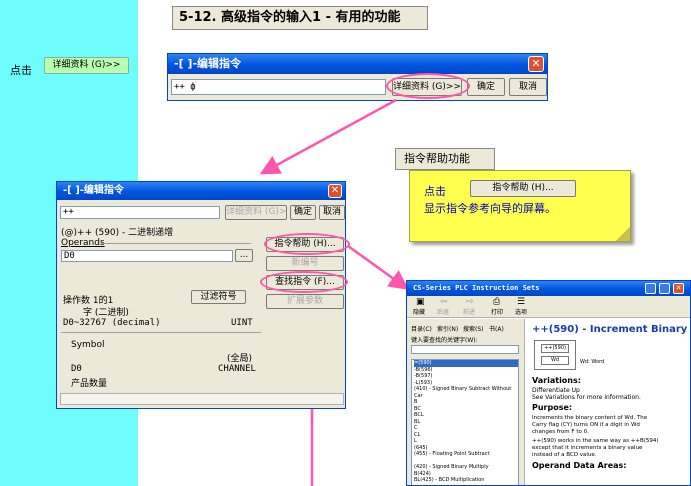 The height and width of the screenshot is (486, 691). What do you see at coordinates (579, 465) in the screenshot?
I see `operand-areas-heading: Operand Data Areas:` at bounding box center [579, 465].